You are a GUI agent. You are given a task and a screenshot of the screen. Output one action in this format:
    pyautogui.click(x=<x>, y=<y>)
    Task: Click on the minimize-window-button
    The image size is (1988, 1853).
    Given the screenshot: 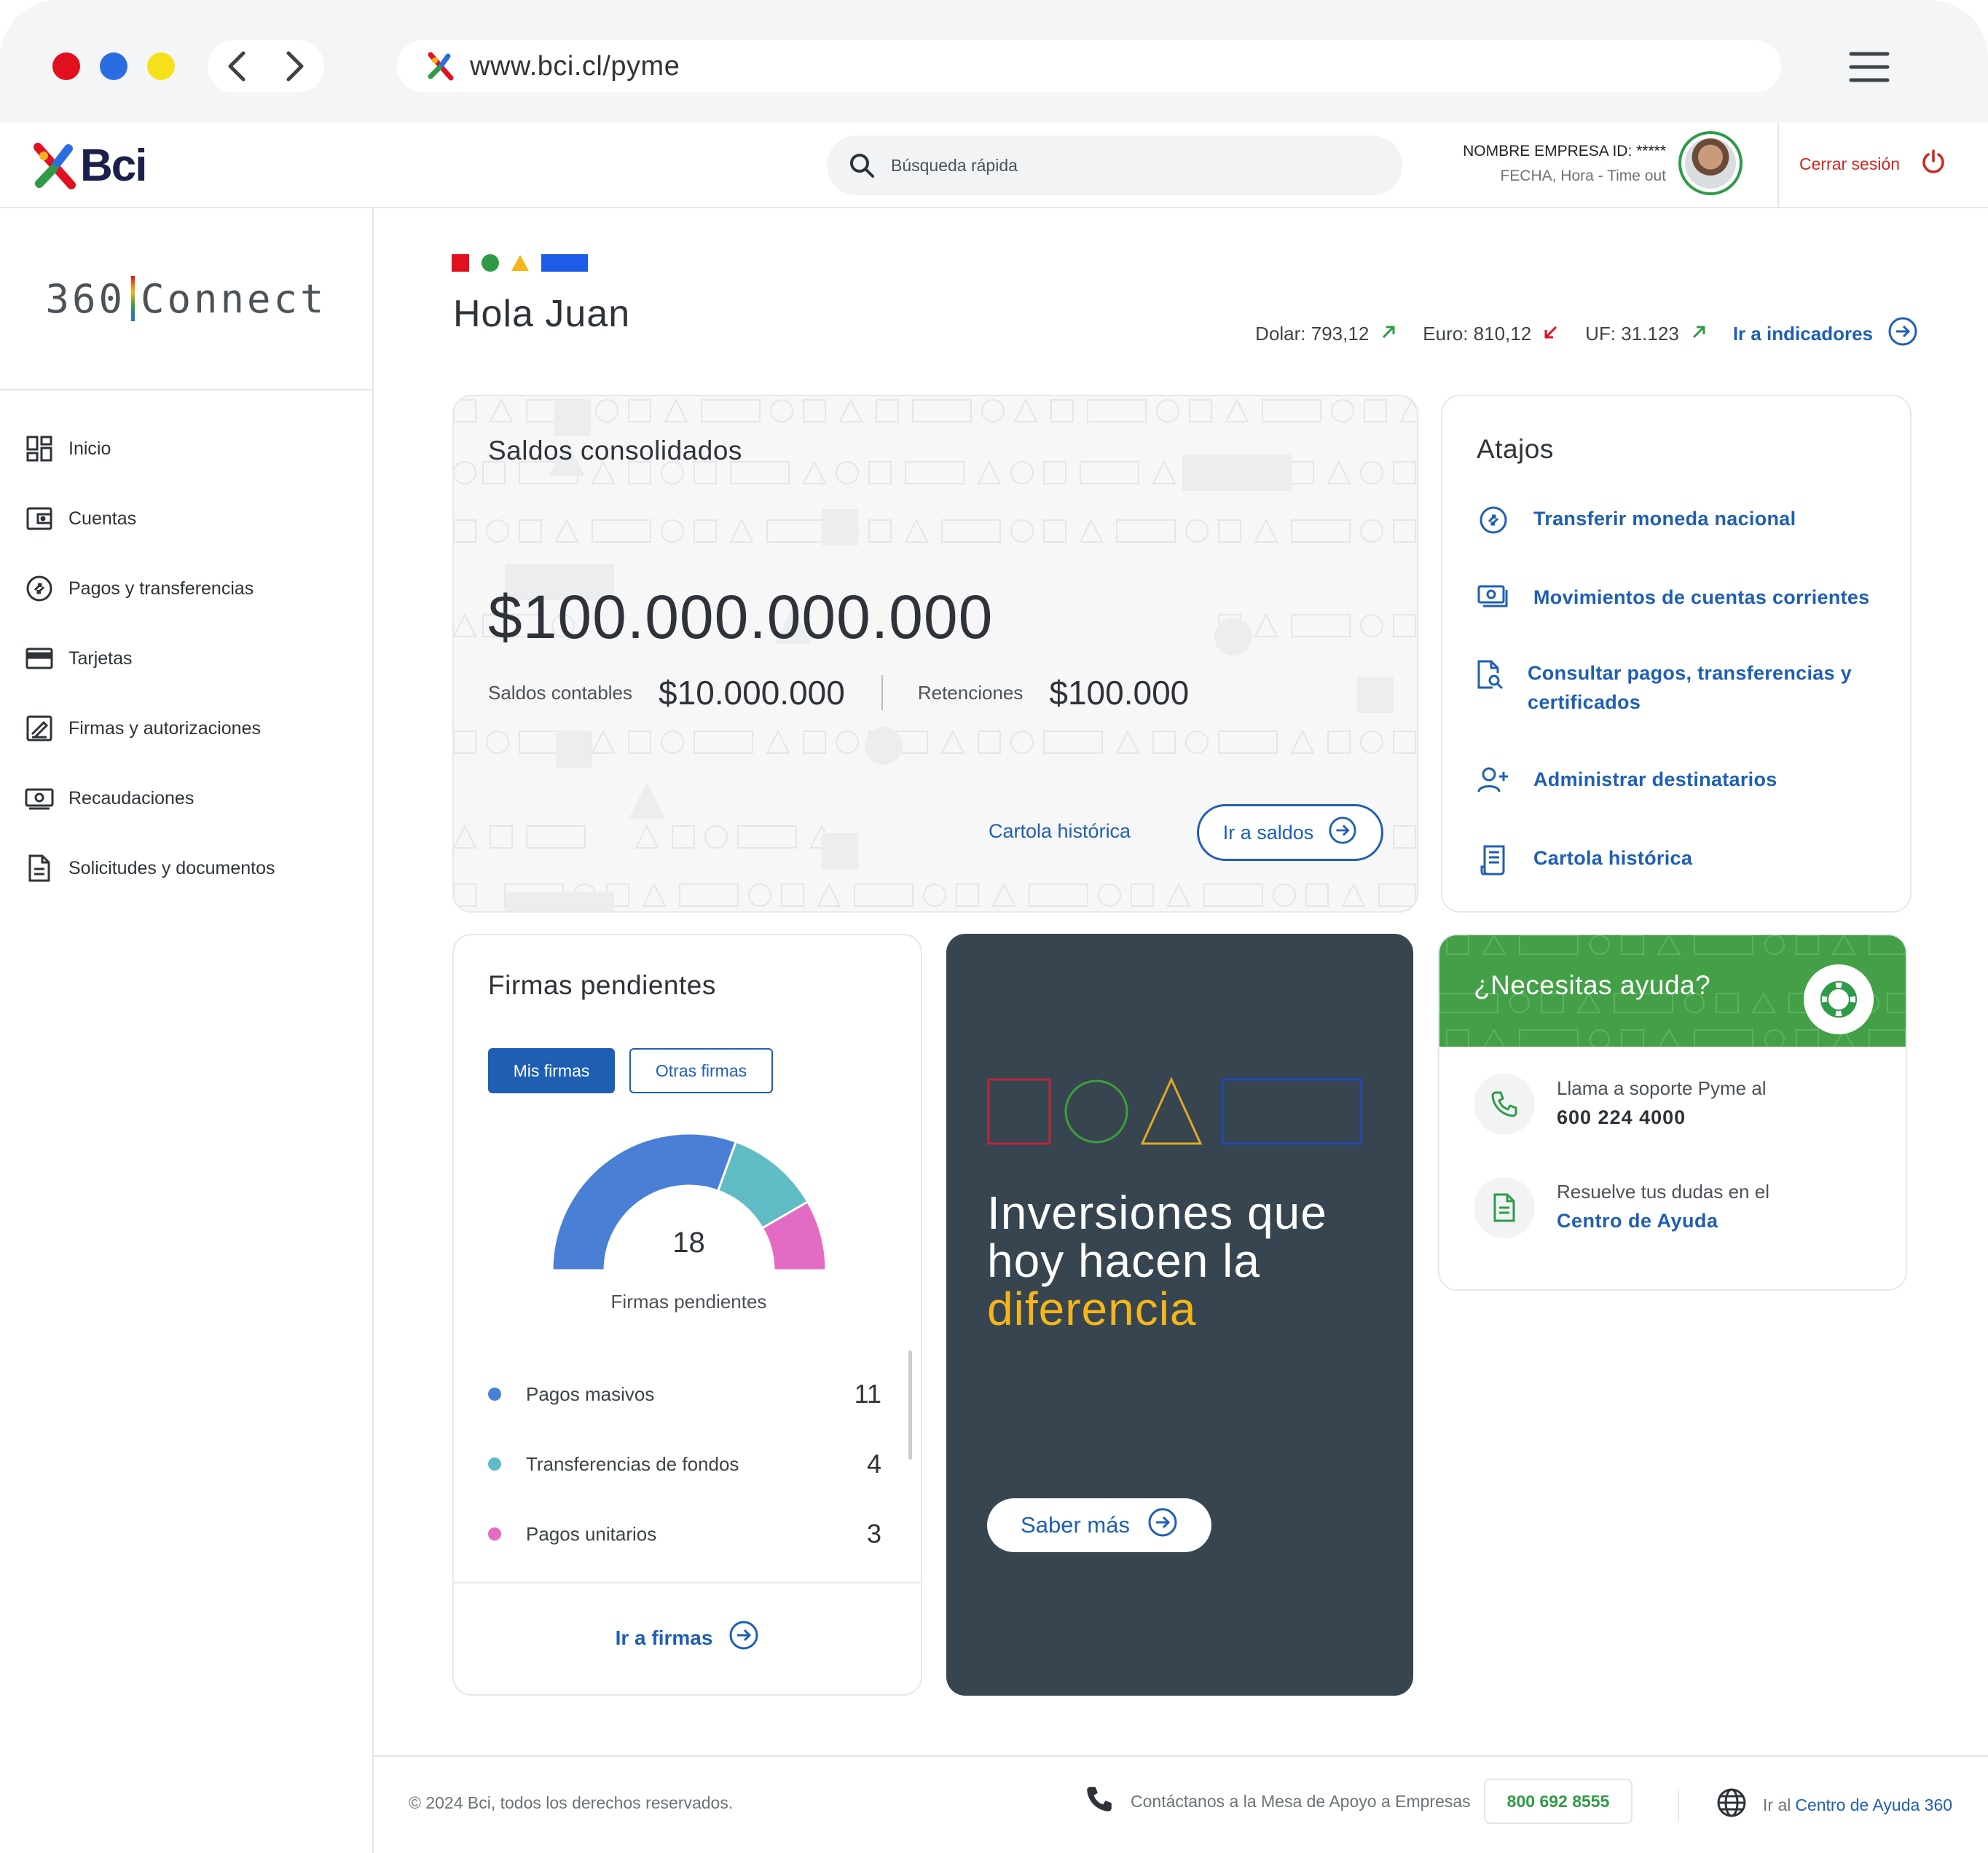 What is the action you would take?
    pyautogui.click(x=113, y=66)
    